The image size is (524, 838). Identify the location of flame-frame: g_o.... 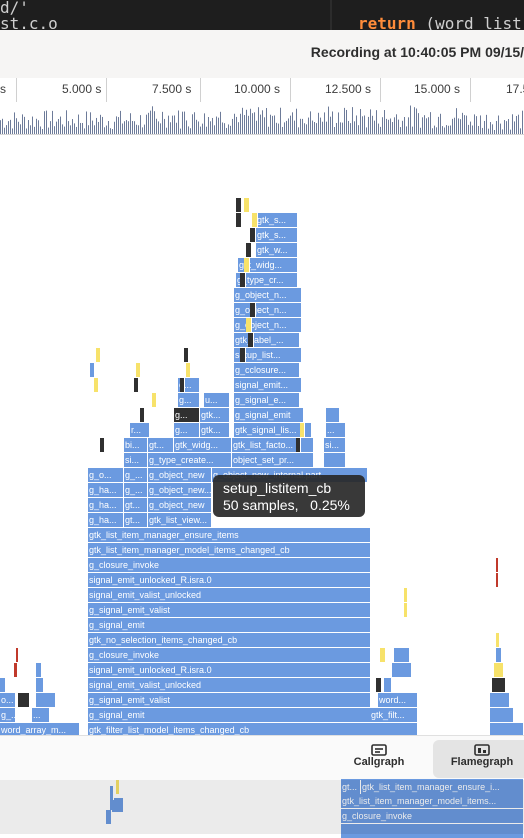
(106, 475).